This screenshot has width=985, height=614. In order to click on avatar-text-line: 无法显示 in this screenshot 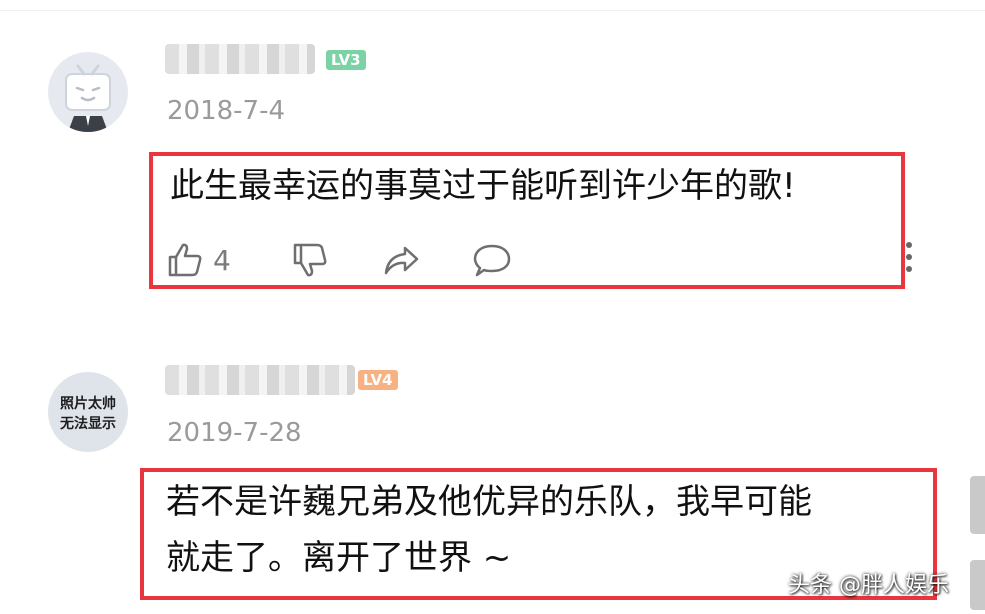, I will do `click(88, 424)`.